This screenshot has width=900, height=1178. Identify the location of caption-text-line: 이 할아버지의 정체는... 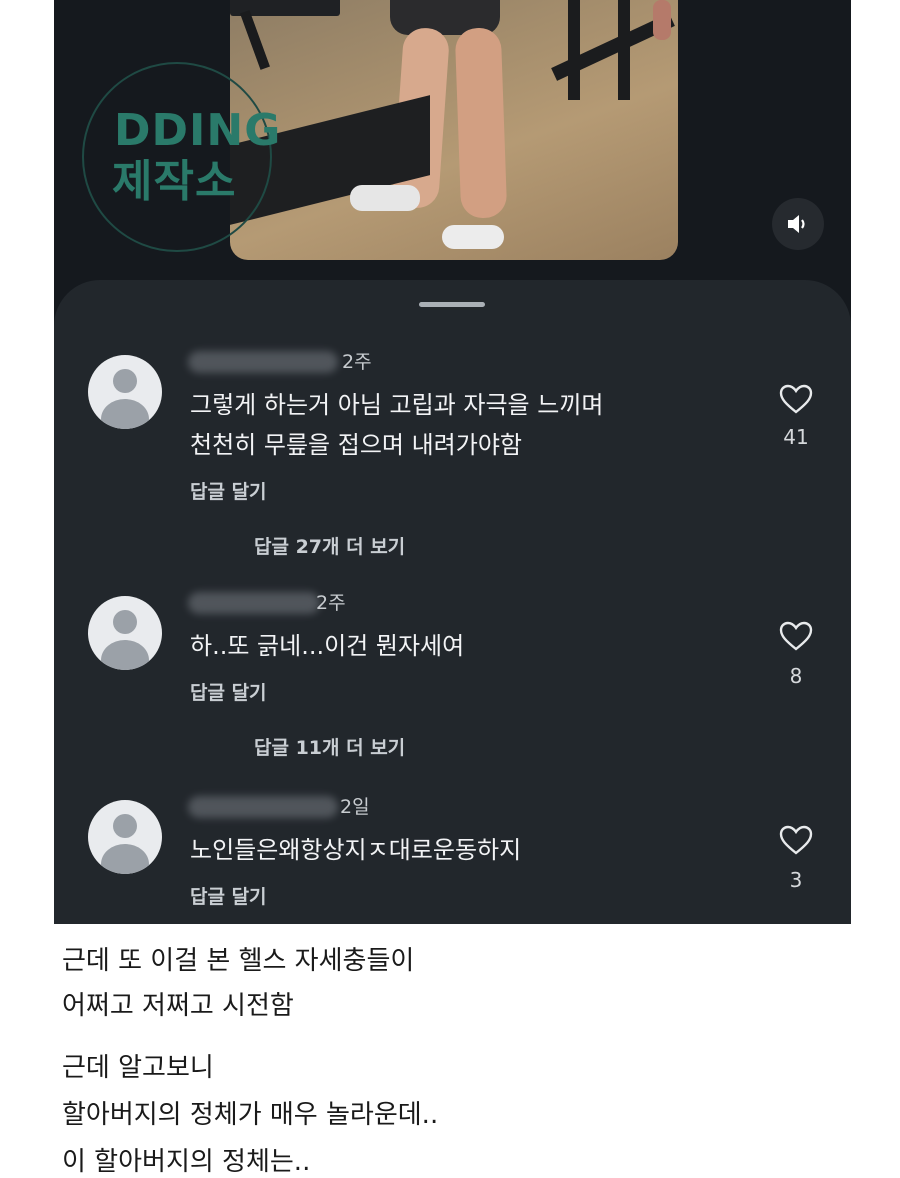
(186, 1162).